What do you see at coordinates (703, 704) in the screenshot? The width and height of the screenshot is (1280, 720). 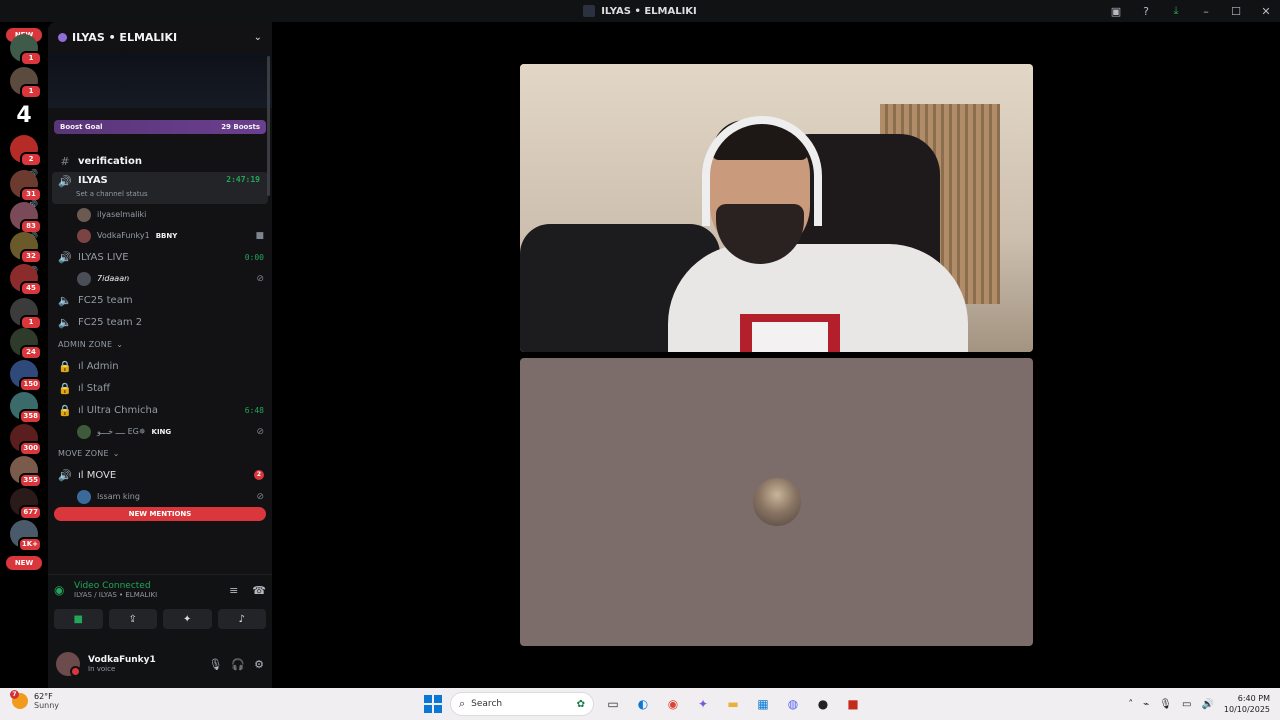 I see `copilot-icon: ✦` at bounding box center [703, 704].